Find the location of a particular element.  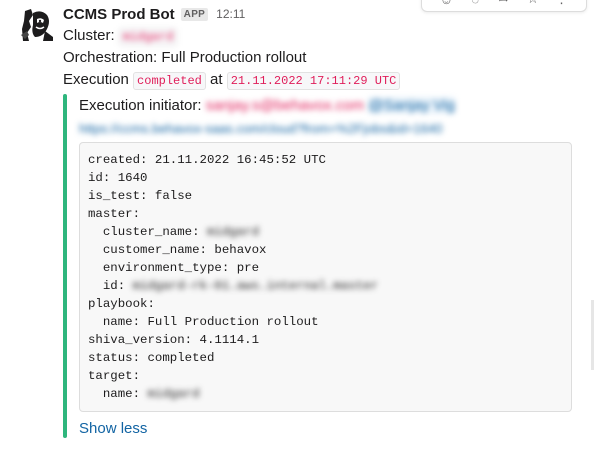

code-target-name: name: midgard is located at coordinates (144, 394).